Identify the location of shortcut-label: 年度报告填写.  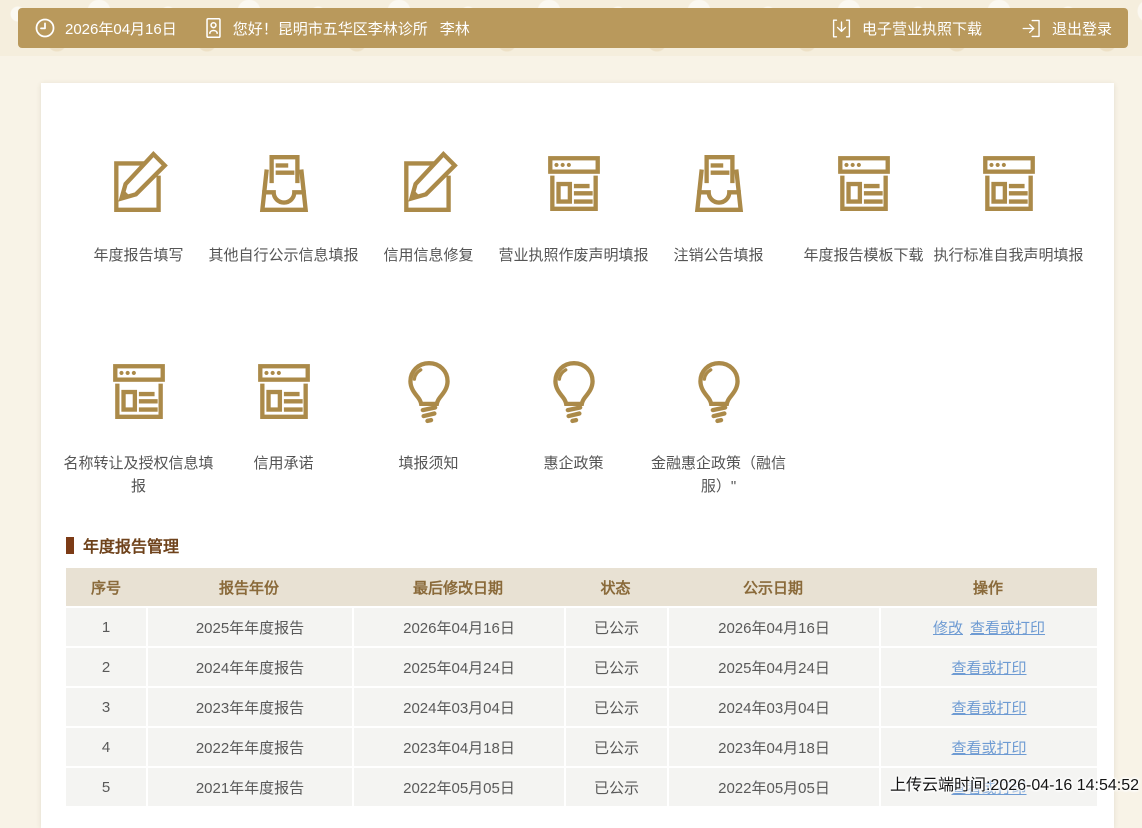
(138, 255).